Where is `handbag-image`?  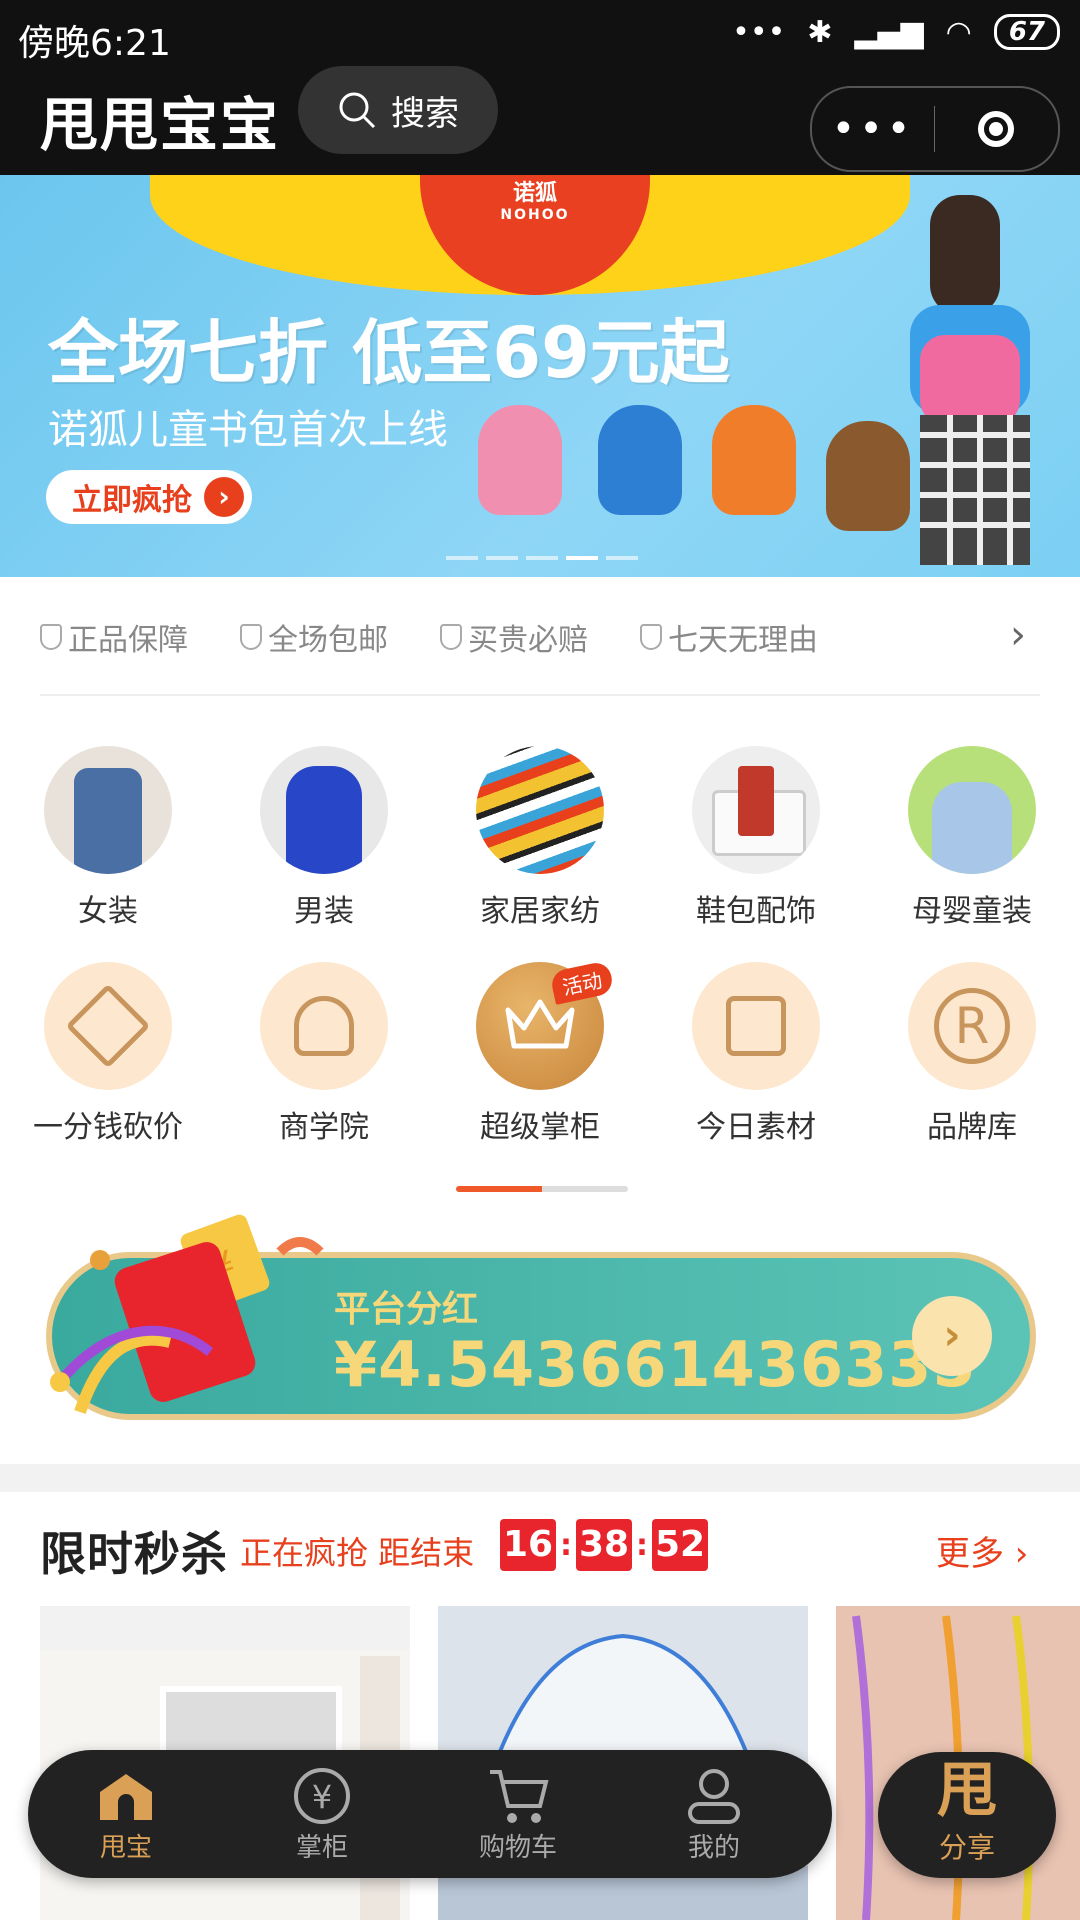 handbag-image is located at coordinates (756, 810).